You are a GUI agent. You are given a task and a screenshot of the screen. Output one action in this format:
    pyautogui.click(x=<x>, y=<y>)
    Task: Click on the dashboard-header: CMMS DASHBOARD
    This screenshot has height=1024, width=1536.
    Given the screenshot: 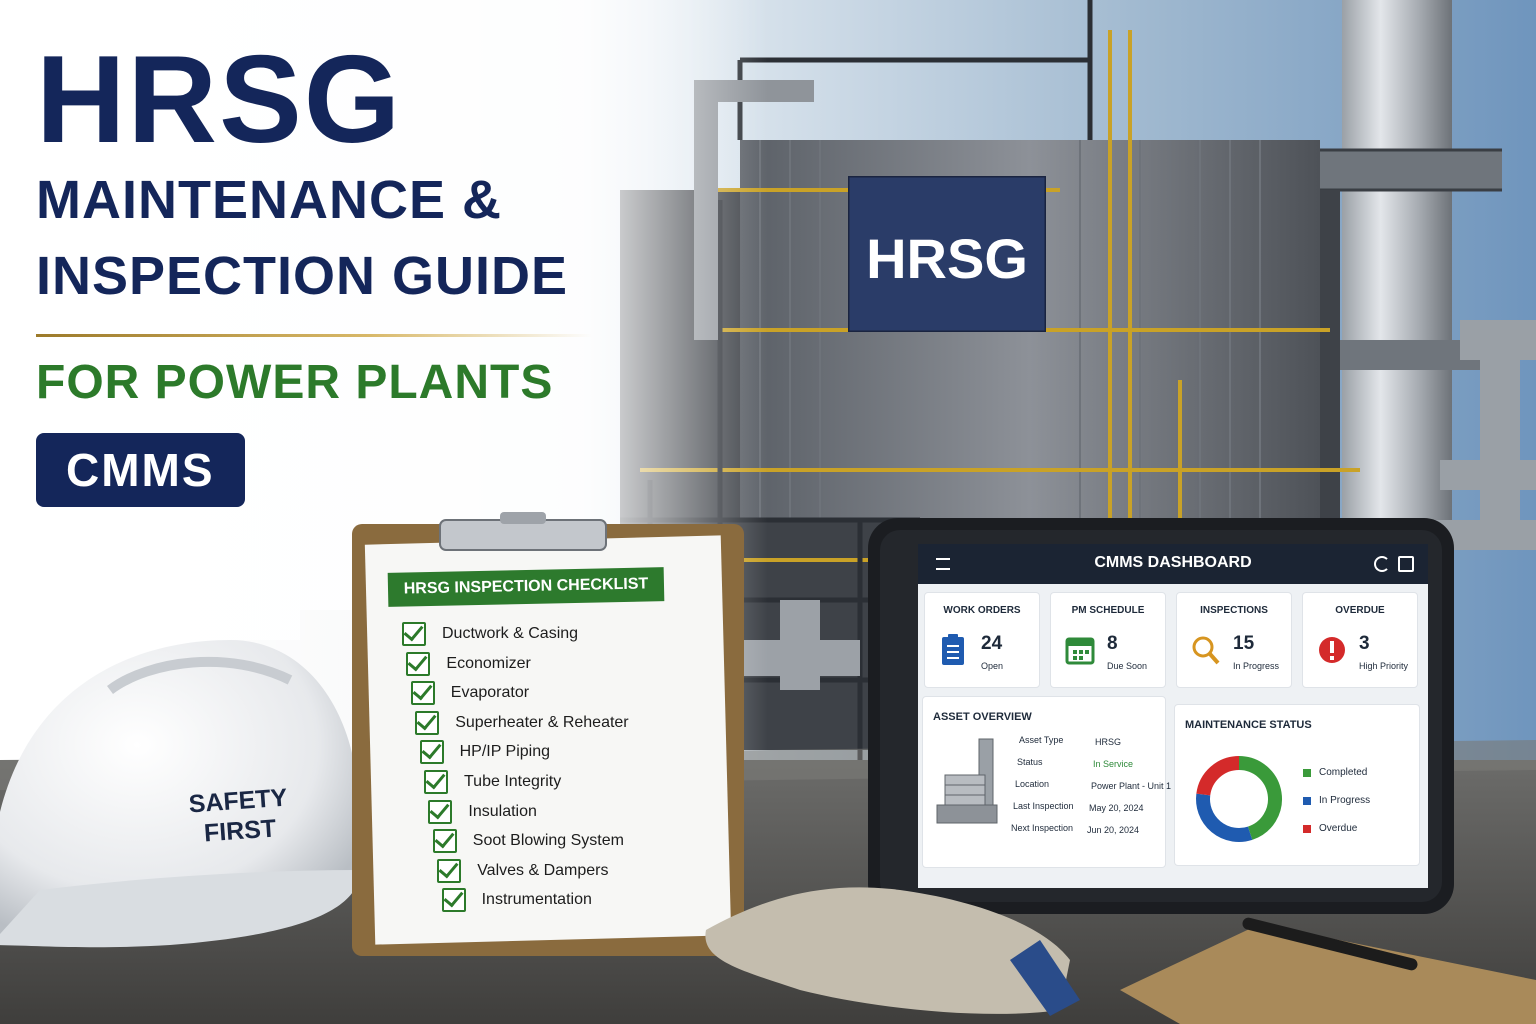 What is the action you would take?
    pyautogui.click(x=1173, y=564)
    